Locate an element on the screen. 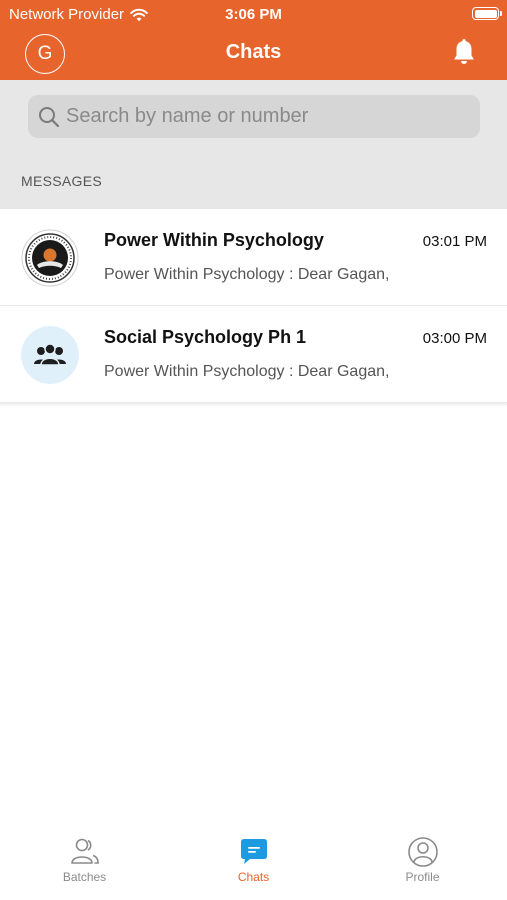 Image resolution: width=507 pixels, height=900 pixels. list-divider is located at coordinates (253, 405).